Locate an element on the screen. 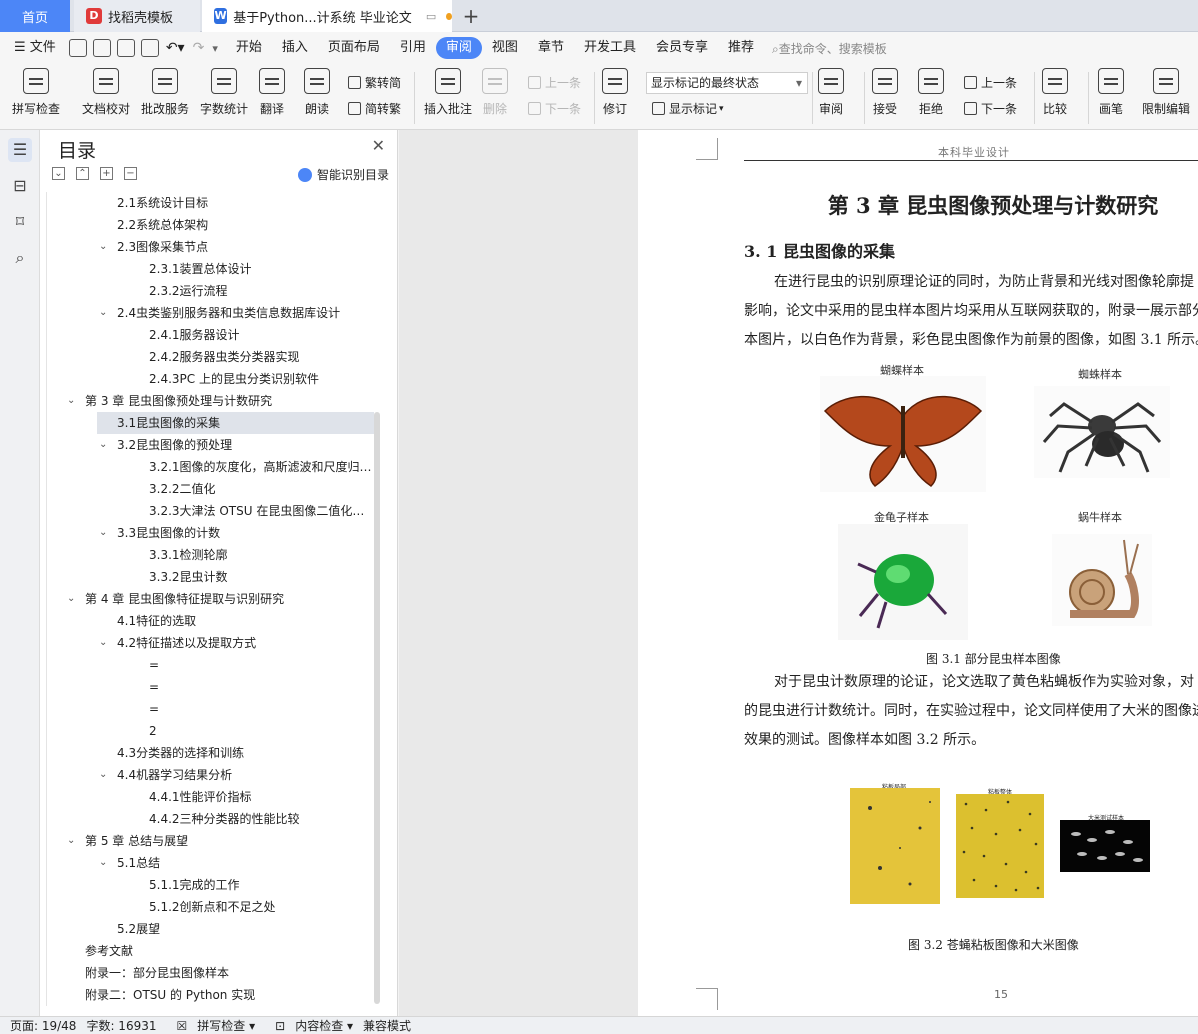 The image size is (1198, 1034). toc-scrollbar is located at coordinates (377, 708).